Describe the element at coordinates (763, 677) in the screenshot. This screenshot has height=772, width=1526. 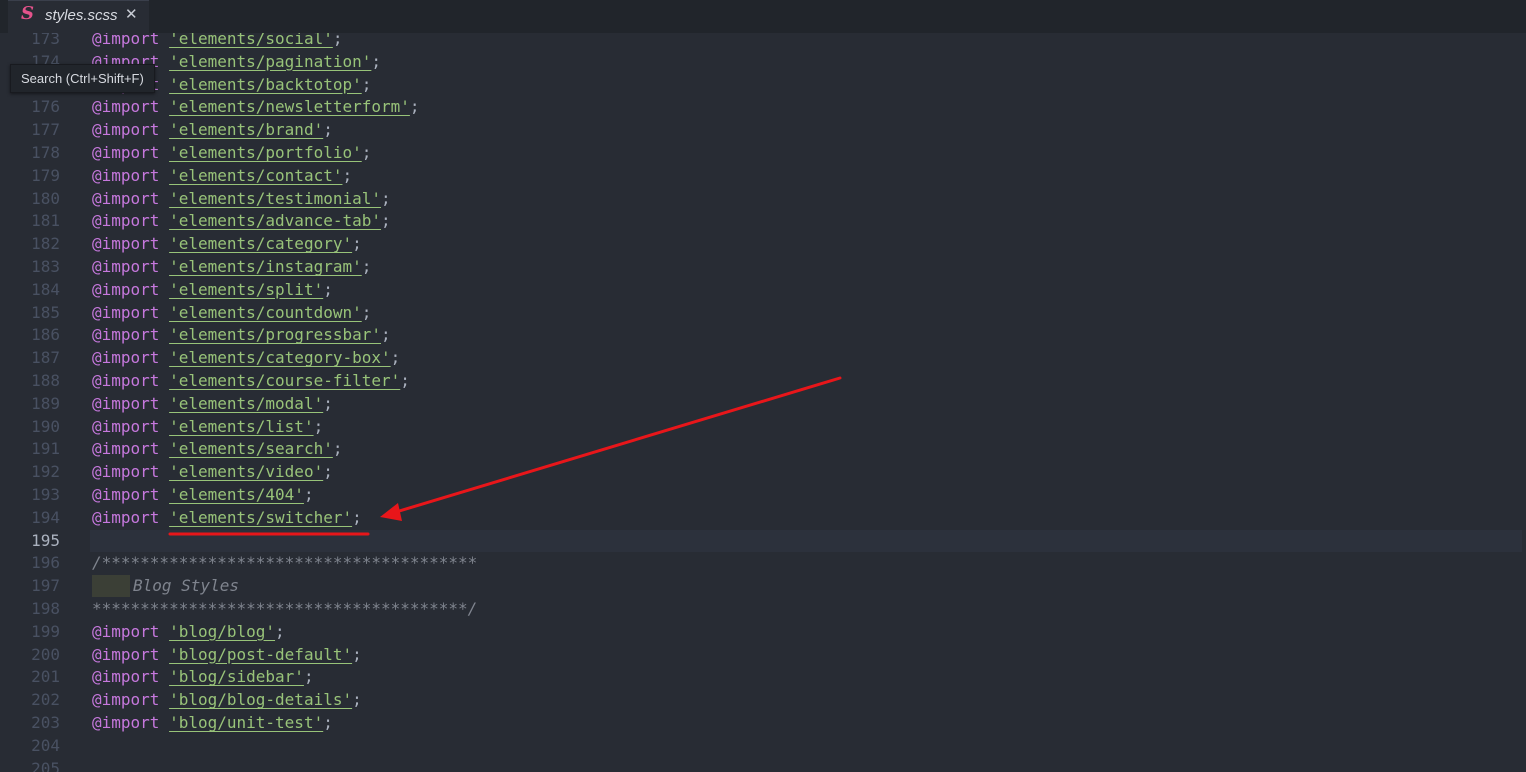
I see `code-line: 201 @import 'blog/sidebar';` at that location.